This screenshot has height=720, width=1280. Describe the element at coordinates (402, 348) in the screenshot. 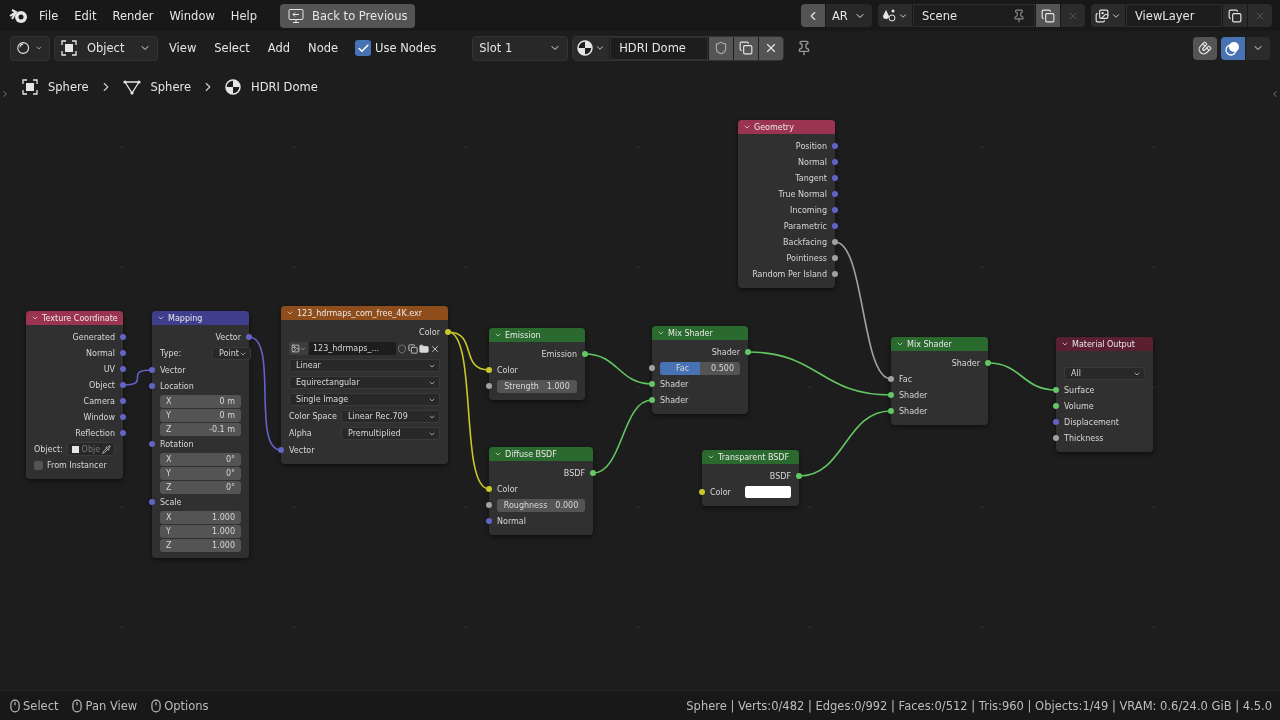

I see `shield-icon` at that location.